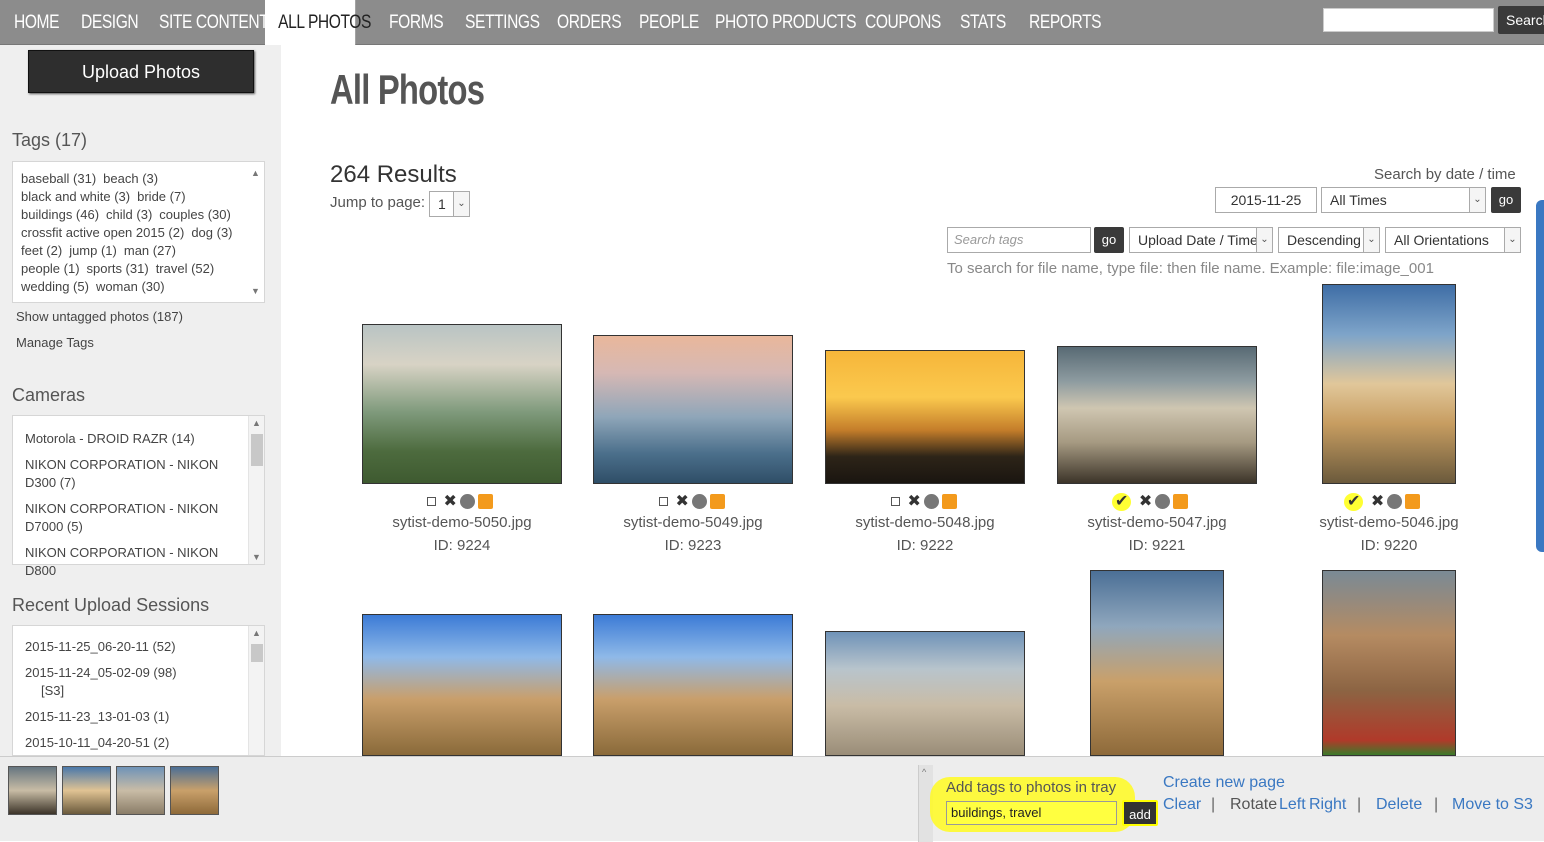 The width and height of the screenshot is (1544, 842). What do you see at coordinates (141, 71) in the screenshot?
I see `upload-photos-button: Upload Photos` at bounding box center [141, 71].